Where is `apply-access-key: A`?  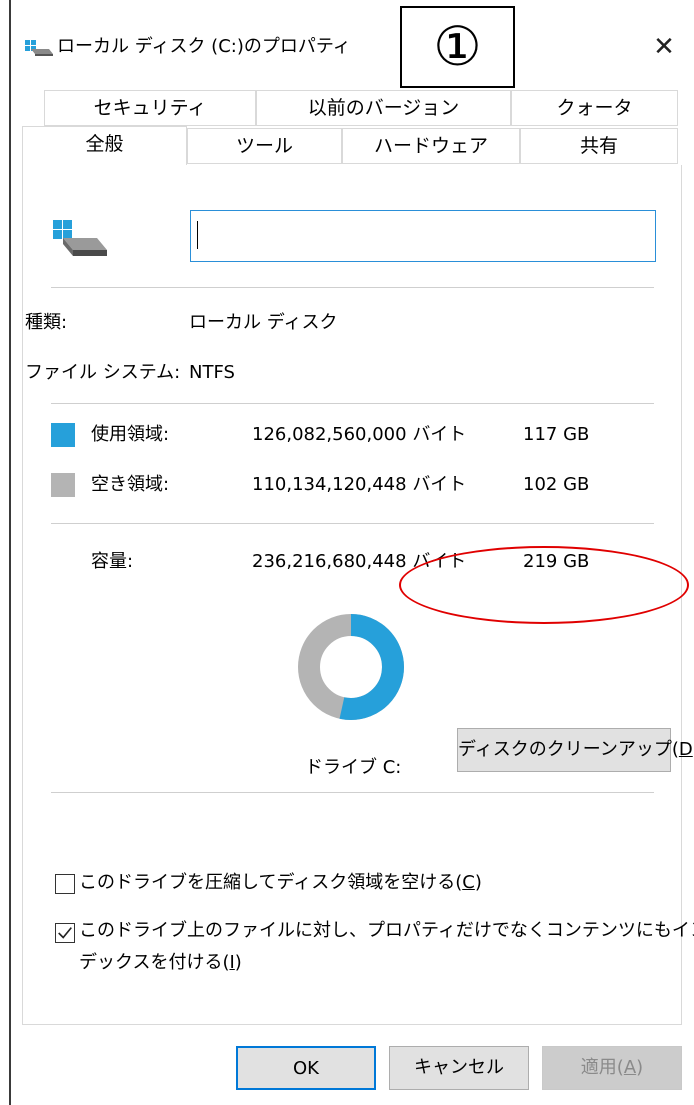 apply-access-key: A is located at coordinates (630, 1067).